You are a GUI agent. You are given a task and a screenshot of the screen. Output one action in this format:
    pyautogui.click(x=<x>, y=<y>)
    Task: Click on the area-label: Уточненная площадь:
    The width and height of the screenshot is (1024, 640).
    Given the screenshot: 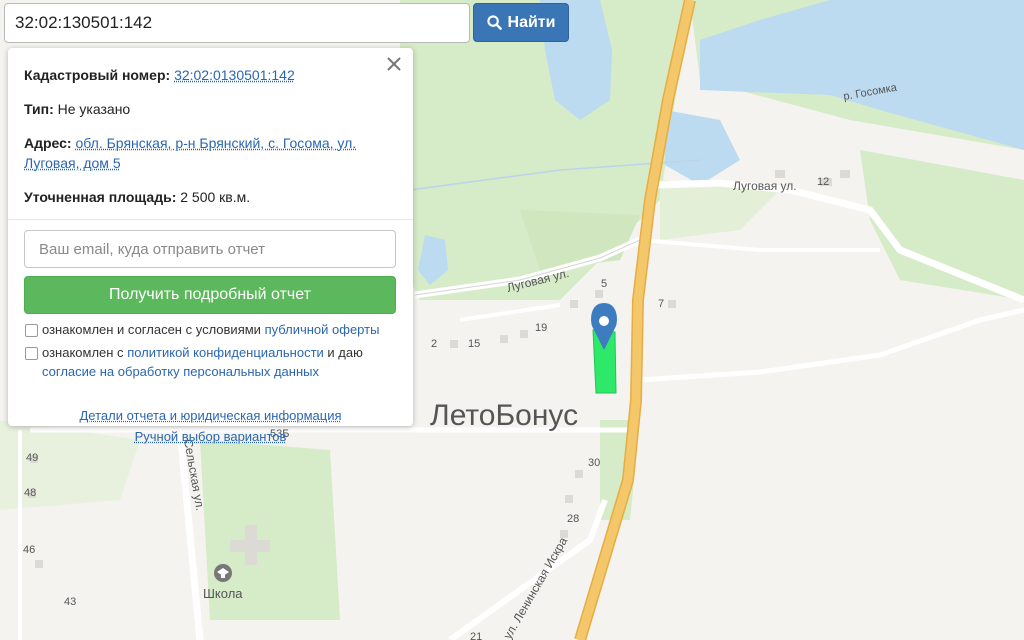 What is the action you would take?
    pyautogui.click(x=100, y=197)
    